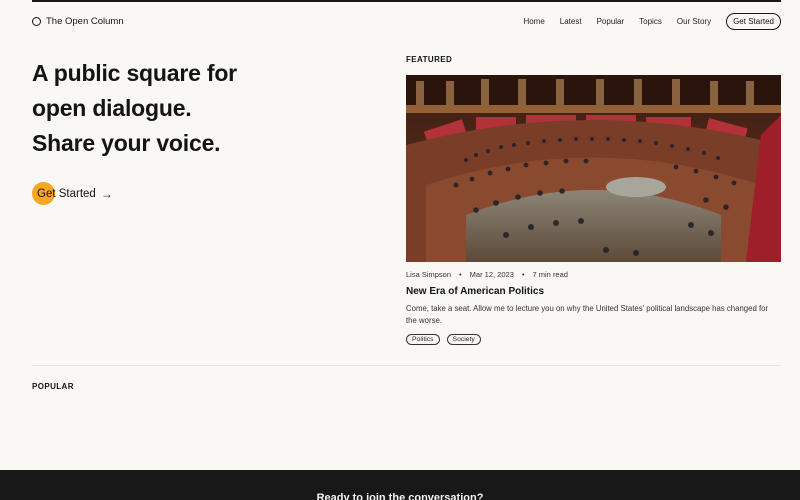  I want to click on brand-name: The Open Column, so click(85, 21).